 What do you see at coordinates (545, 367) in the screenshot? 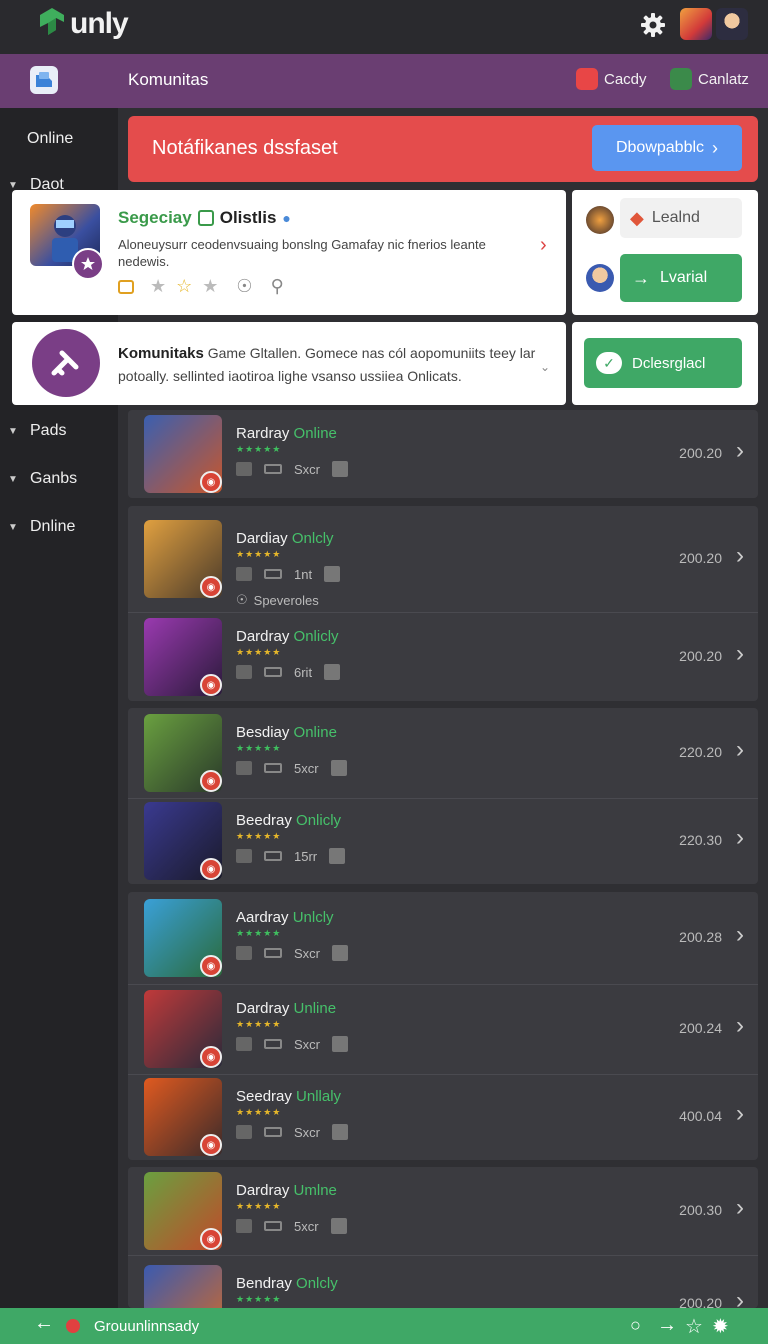
I see `chevron-down-icon: ⌄` at bounding box center [545, 367].